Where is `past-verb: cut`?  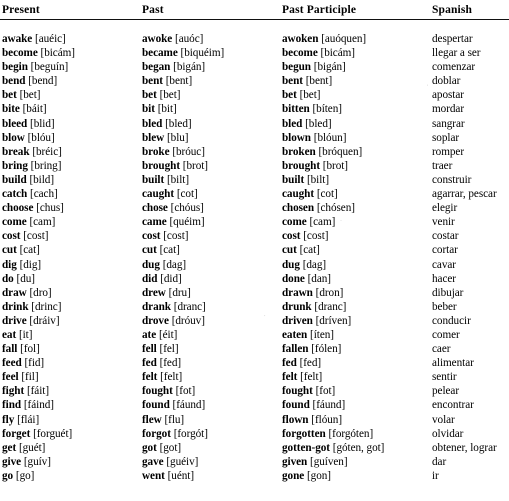
past-verb: cut is located at coordinates (149, 250).